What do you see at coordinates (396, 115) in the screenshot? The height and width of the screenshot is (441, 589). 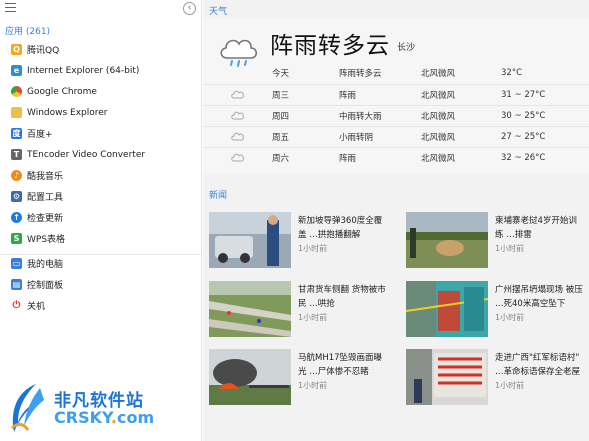 I see `forecast-row: 周四 中雨转大雨 北风微风 30 ~ 25°C` at bounding box center [396, 115].